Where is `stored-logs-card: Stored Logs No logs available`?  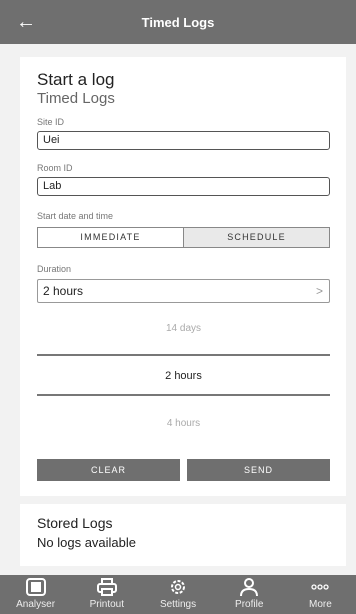 stored-logs-card: Stored Logs No logs available is located at coordinates (183, 535).